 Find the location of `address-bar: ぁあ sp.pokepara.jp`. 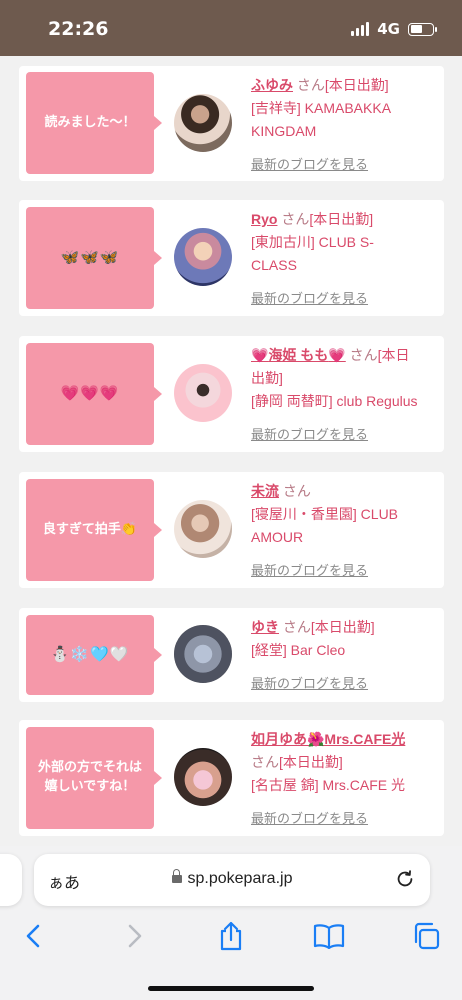

address-bar: ぁあ sp.pokepara.jp is located at coordinates (232, 880).